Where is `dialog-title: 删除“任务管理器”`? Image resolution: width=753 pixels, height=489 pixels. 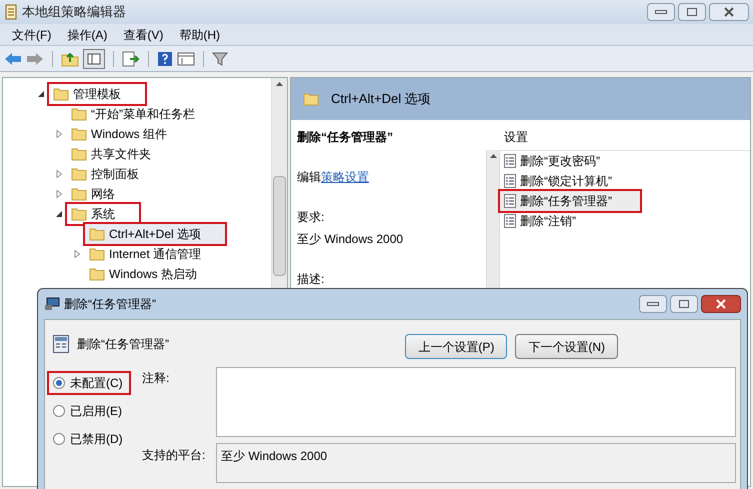 dialog-title: 删除“任务管理器” is located at coordinates (110, 304).